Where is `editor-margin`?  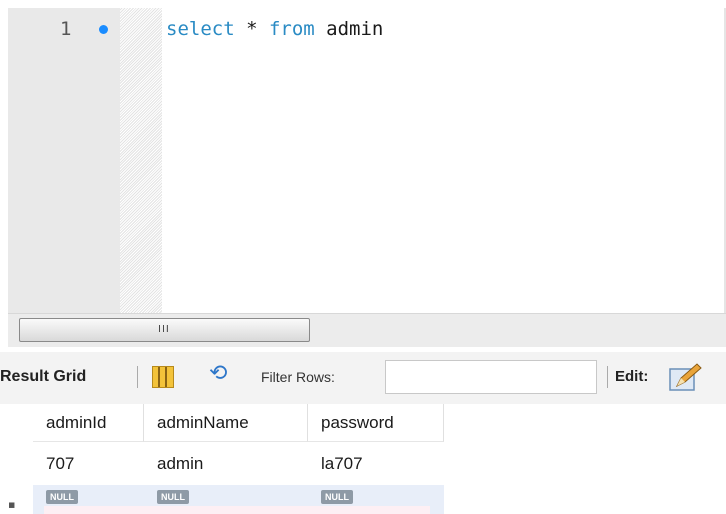
editor-margin is located at coordinates (141, 160).